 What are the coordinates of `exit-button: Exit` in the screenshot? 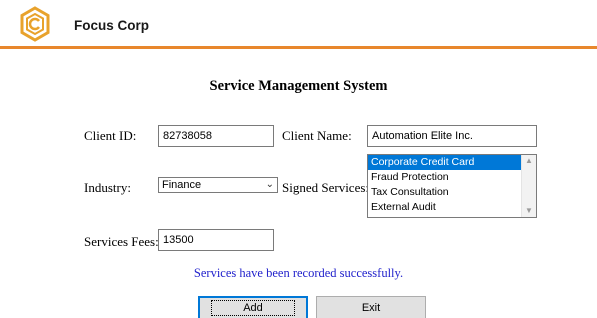 It's located at (371, 307).